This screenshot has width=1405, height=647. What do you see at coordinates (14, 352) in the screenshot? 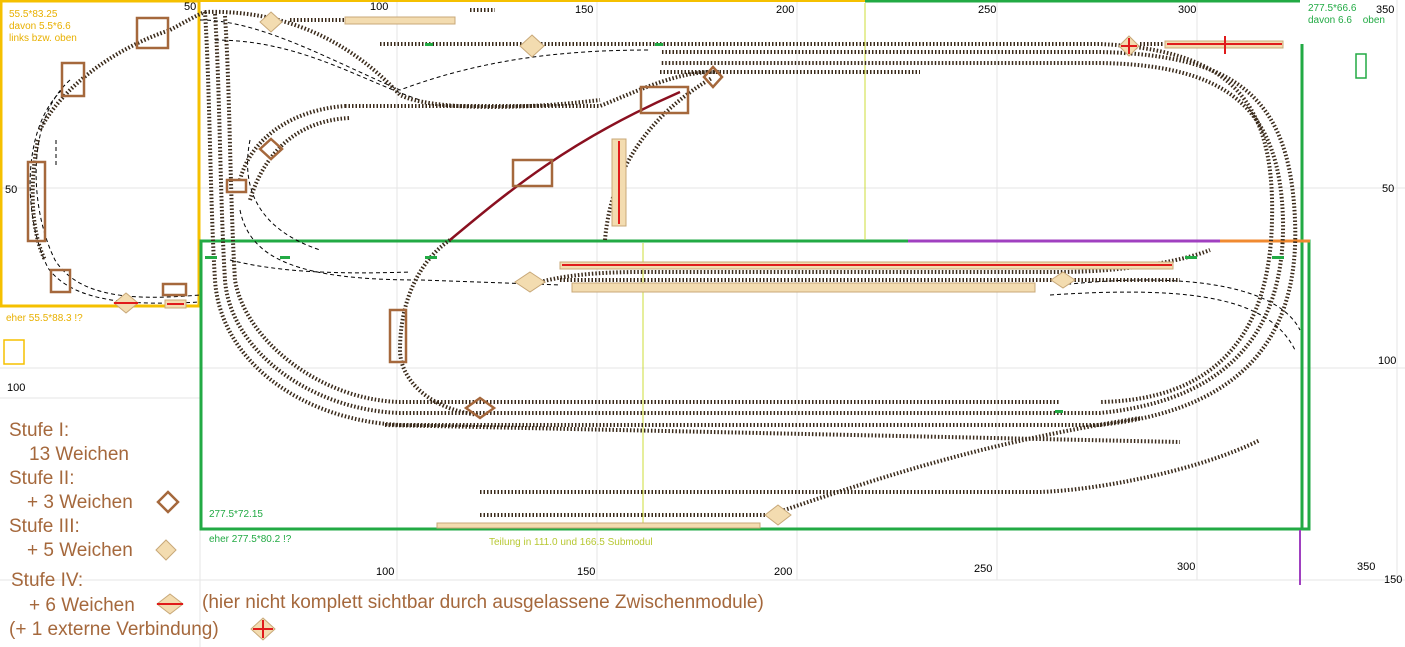
I see `module-left-marker` at bounding box center [14, 352].